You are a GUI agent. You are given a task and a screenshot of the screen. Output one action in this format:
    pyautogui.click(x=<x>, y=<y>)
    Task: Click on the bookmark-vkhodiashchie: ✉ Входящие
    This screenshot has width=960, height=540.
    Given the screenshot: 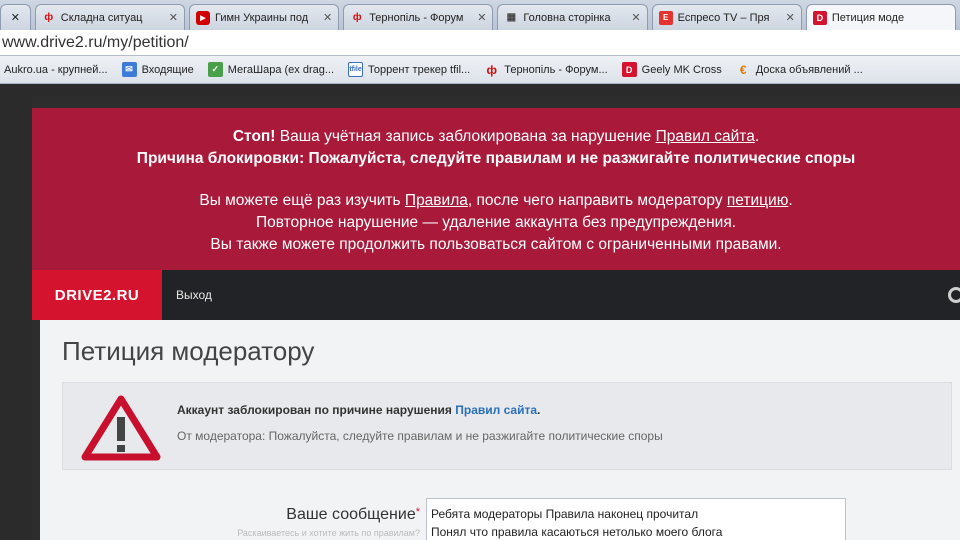 What is the action you would take?
    pyautogui.click(x=157, y=69)
    